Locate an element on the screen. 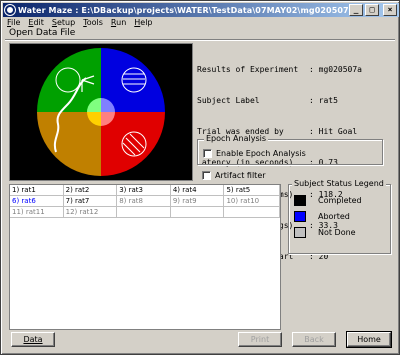 The height and width of the screenshot is (355, 400). subject-cell: 3) rat3 is located at coordinates (144, 190).